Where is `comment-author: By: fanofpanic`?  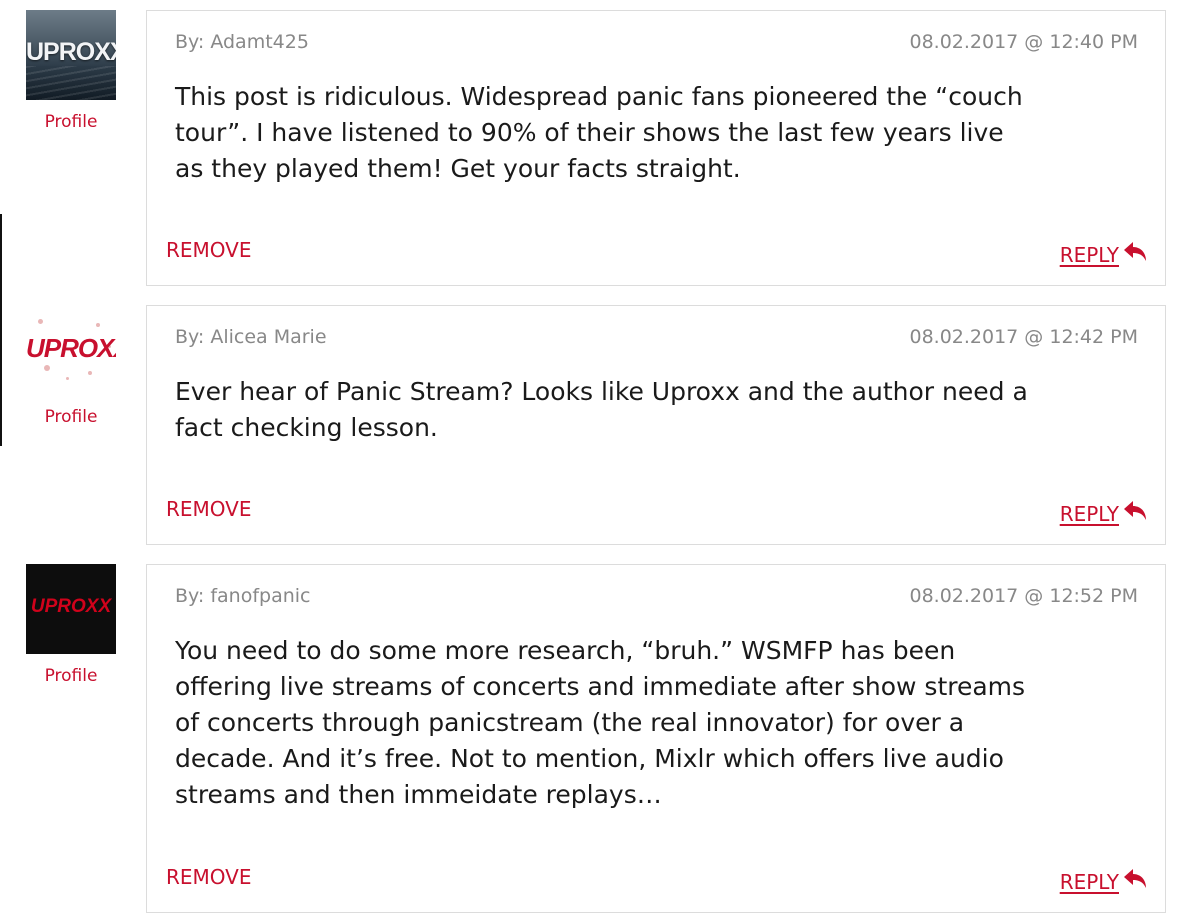
comment-author: By: fanofpanic is located at coordinates (243, 596).